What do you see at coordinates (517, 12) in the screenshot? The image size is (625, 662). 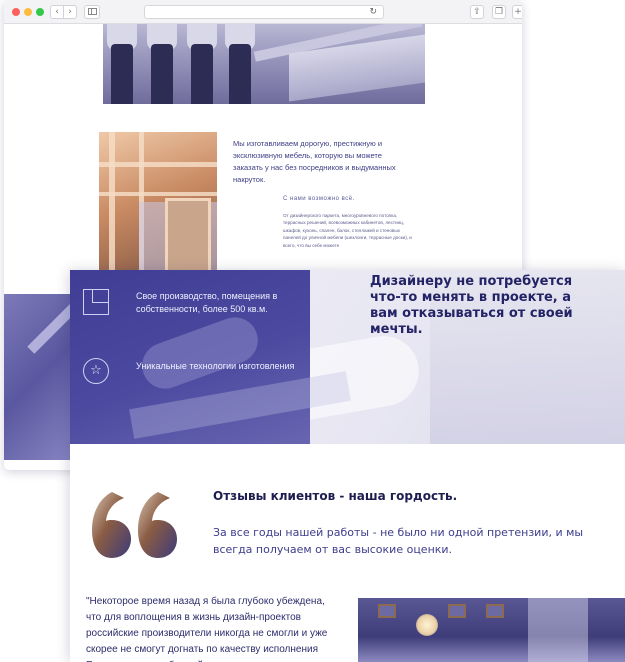 I see `new-tab-button: +` at bounding box center [517, 12].